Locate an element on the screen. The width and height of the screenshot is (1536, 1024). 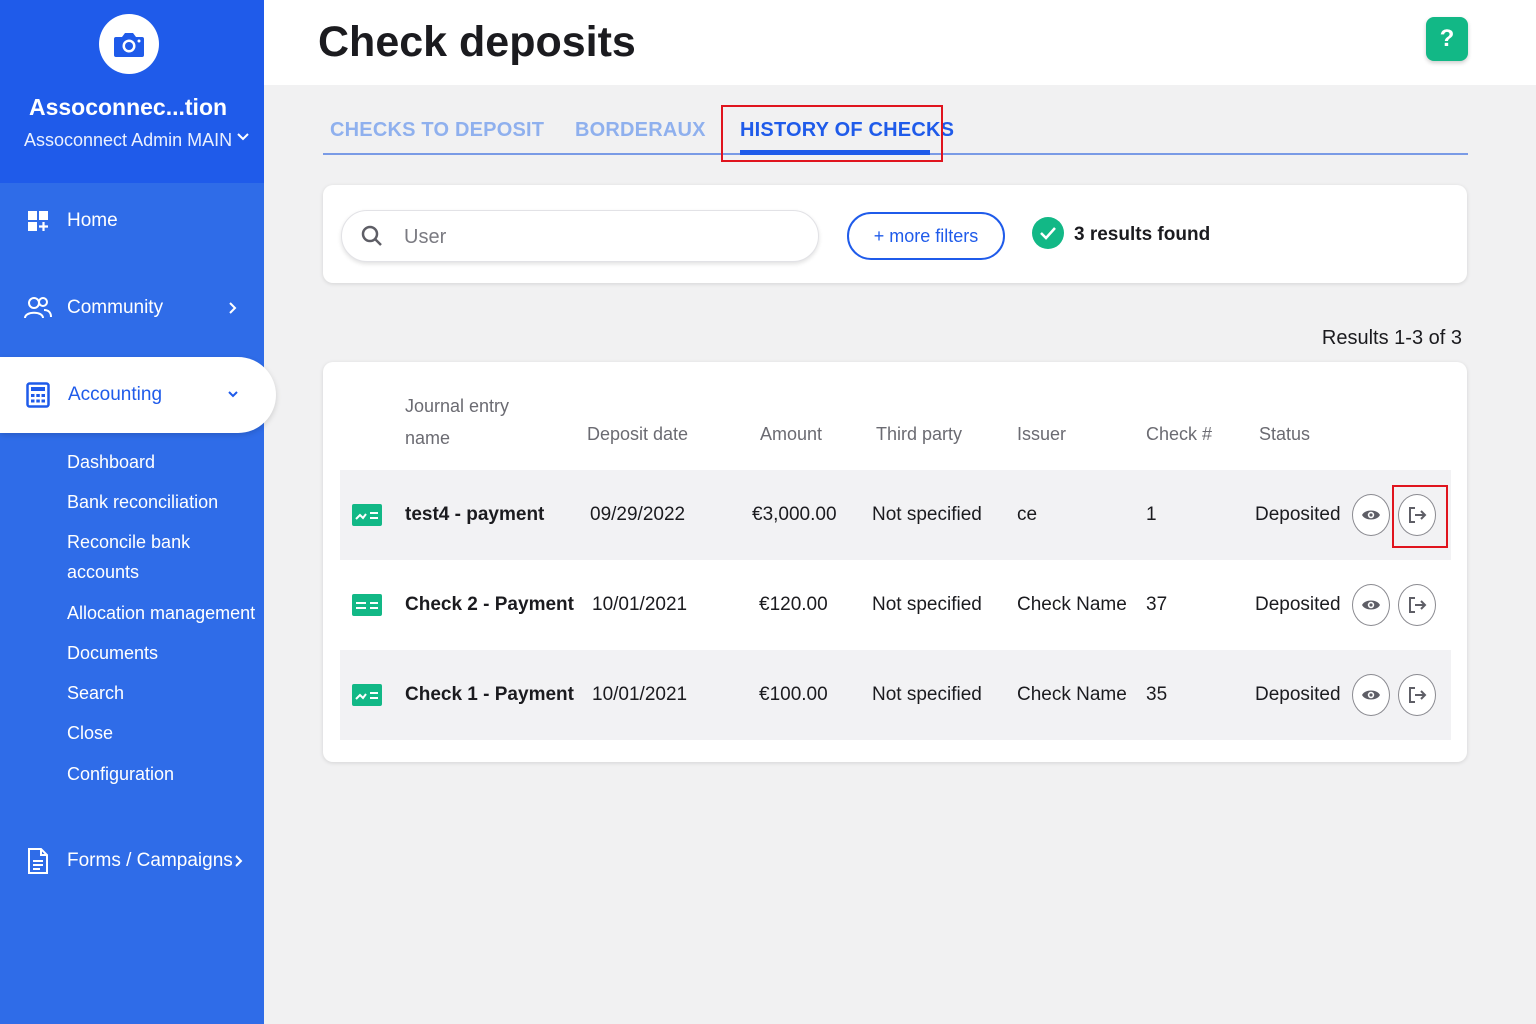
amount: €100.00 is located at coordinates (793, 694).